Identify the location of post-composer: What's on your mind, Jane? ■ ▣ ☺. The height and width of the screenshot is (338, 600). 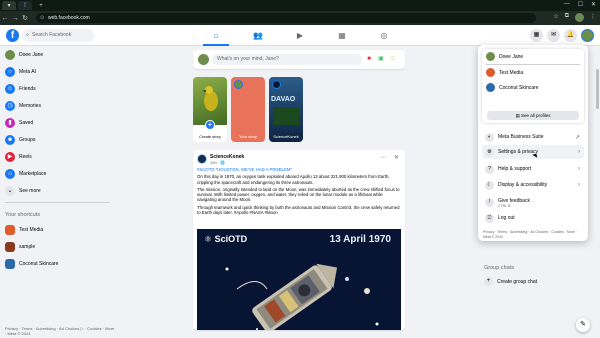
(299, 59).